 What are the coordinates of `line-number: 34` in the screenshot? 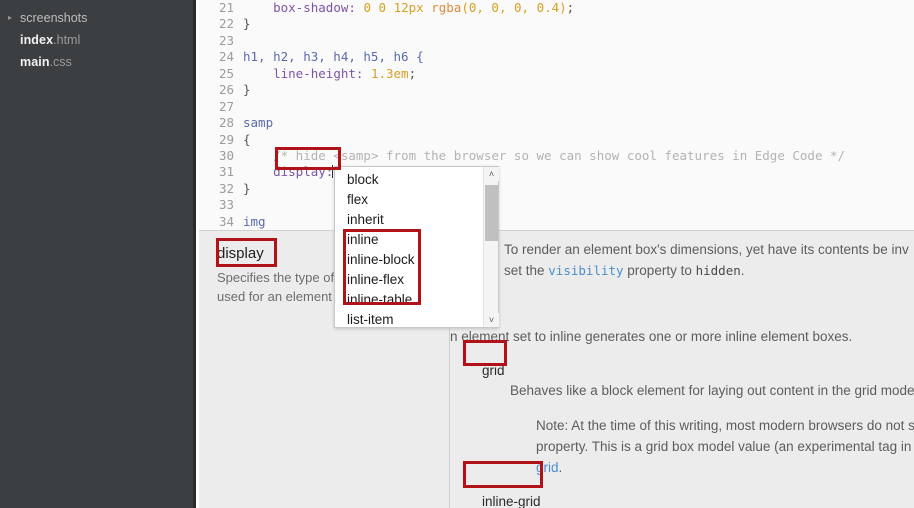 It's located at (226, 221).